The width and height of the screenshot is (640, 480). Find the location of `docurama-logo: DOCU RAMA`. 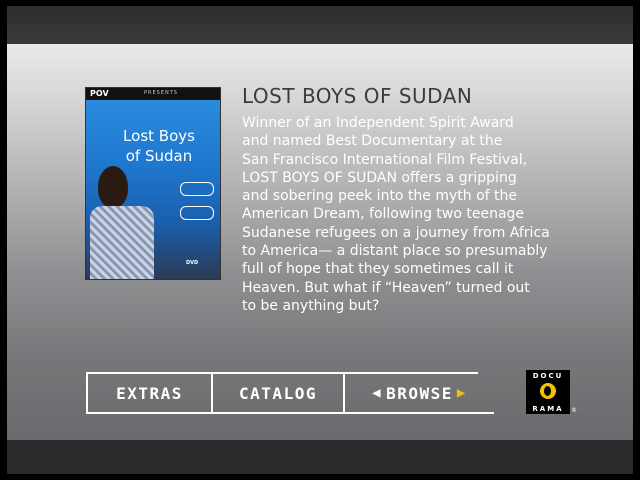

docurama-logo: DOCU RAMA is located at coordinates (548, 392).